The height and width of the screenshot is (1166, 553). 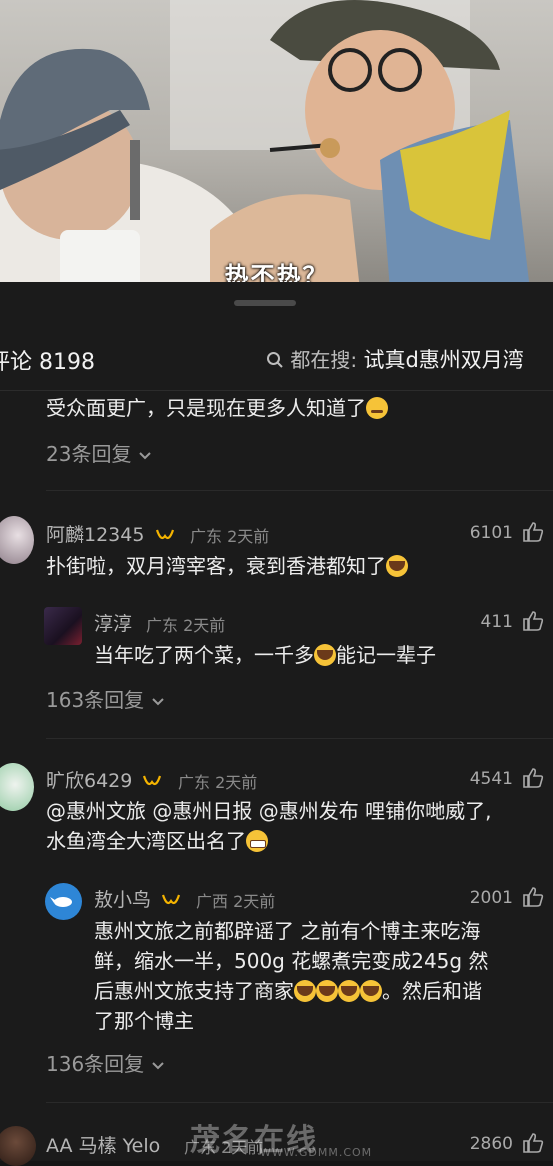 What do you see at coordinates (265, 303) in the screenshot?
I see `drag-handle` at bounding box center [265, 303].